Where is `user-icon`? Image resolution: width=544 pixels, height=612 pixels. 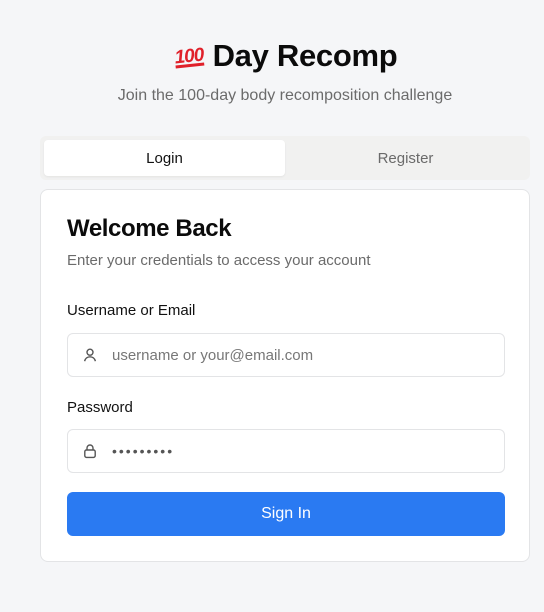 user-icon is located at coordinates (90, 355).